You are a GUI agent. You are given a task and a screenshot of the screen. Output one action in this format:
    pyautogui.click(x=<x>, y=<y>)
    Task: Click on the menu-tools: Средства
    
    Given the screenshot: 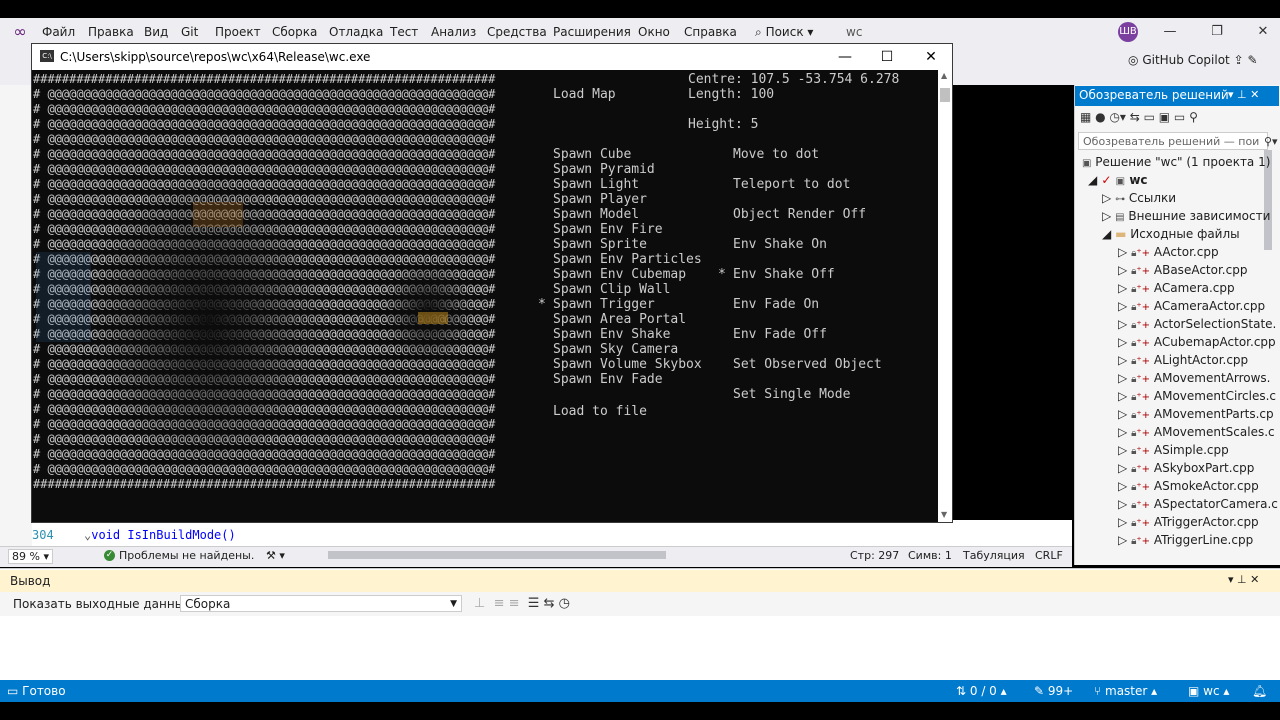 What is the action you would take?
    pyautogui.click(x=517, y=32)
    